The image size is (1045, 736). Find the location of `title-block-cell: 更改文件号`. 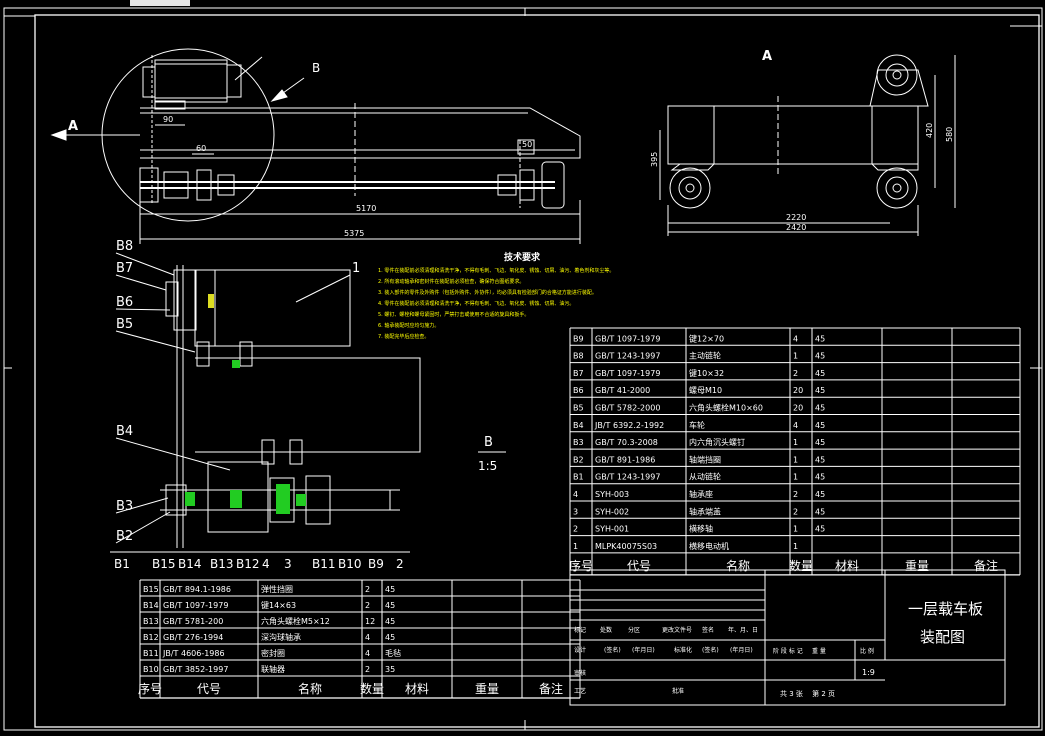

title-block-cell: 更改文件号 is located at coordinates (677, 630).